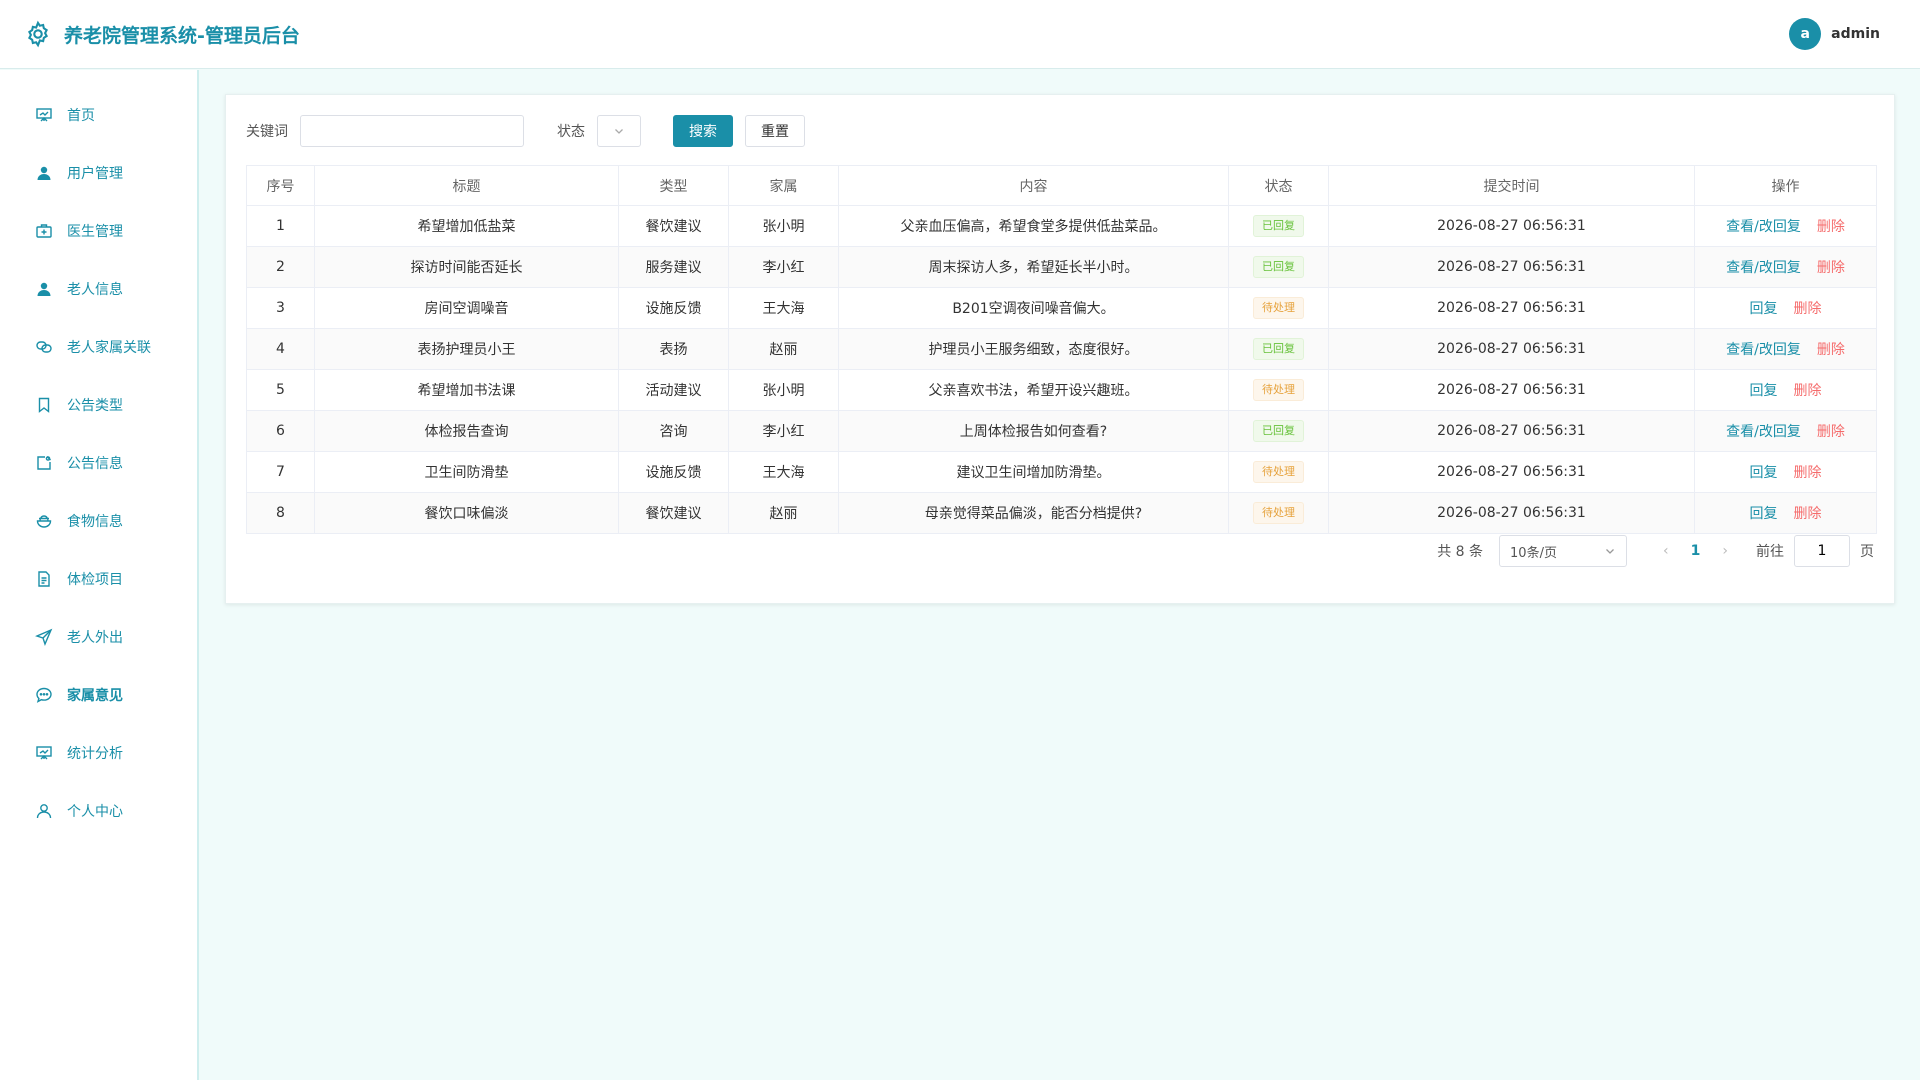  I want to click on sidebar-item-label: 食物信息, so click(95, 522).